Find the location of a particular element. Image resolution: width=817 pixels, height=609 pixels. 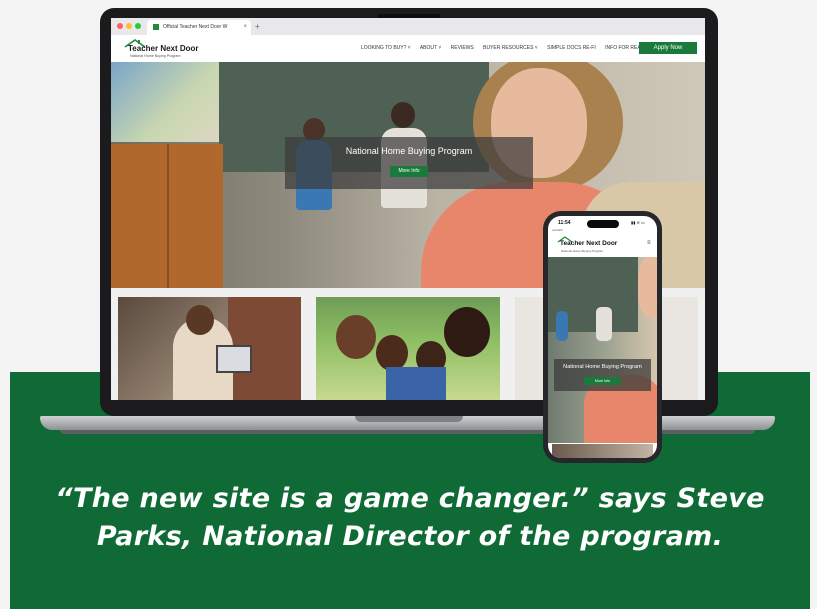

tab-close-icon: × is located at coordinates (245, 27).